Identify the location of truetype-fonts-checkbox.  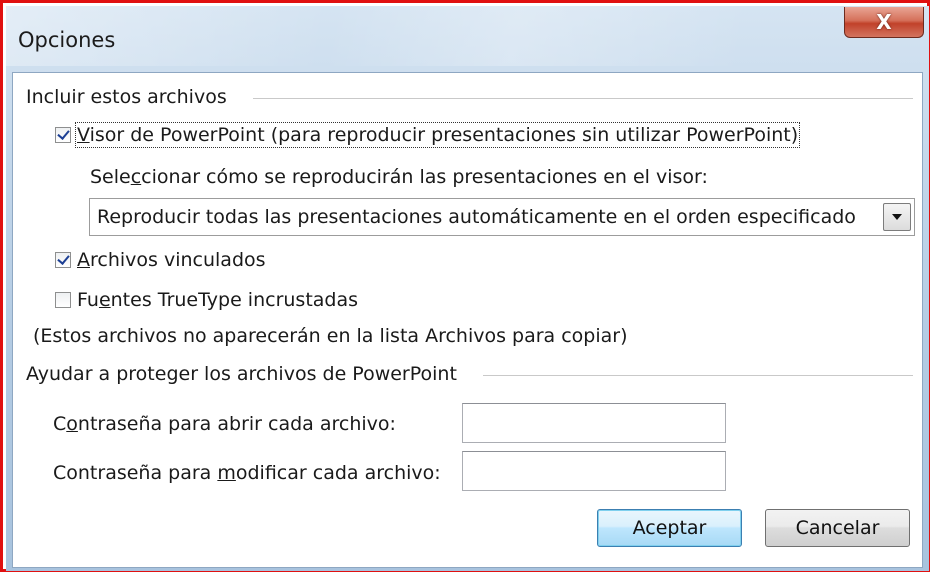
(63, 300).